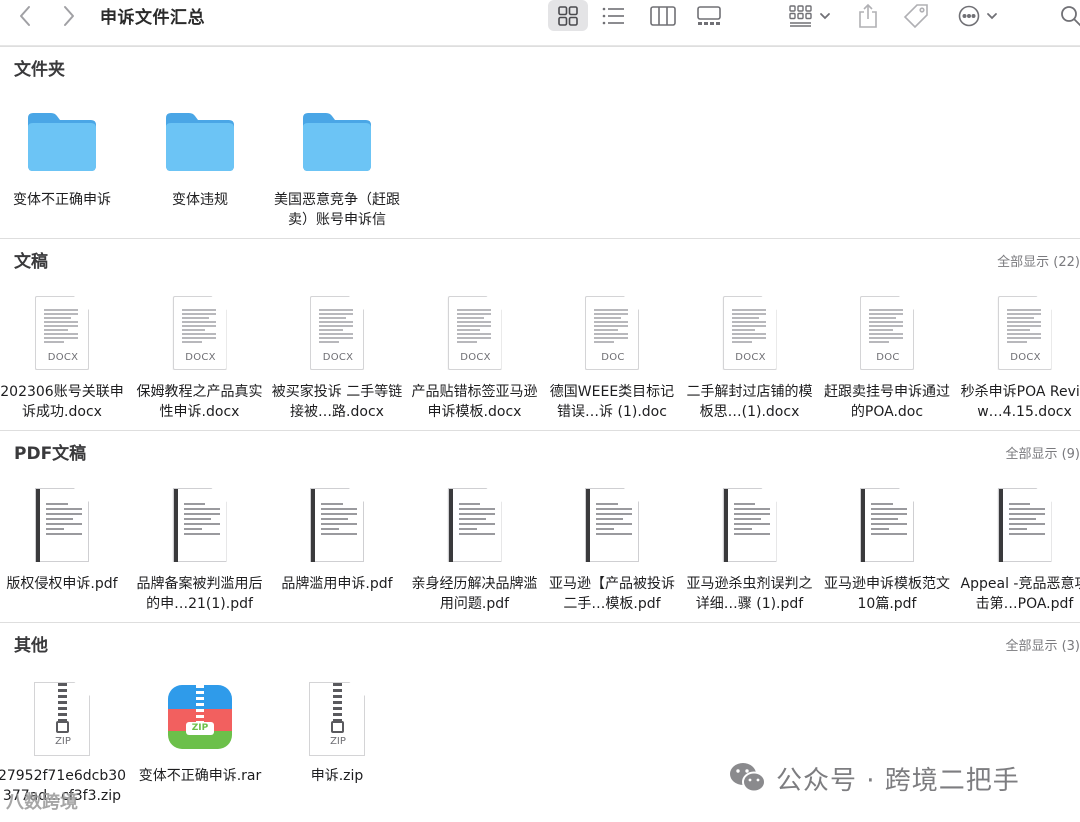 This screenshot has height=822, width=1080. I want to click on list-view-icon, so click(613, 16).